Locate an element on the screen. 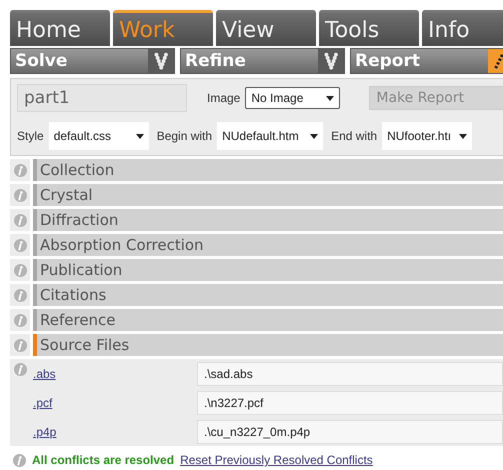 The height and width of the screenshot is (470, 503). section-header: Absorption Correction is located at coordinates (268, 245).